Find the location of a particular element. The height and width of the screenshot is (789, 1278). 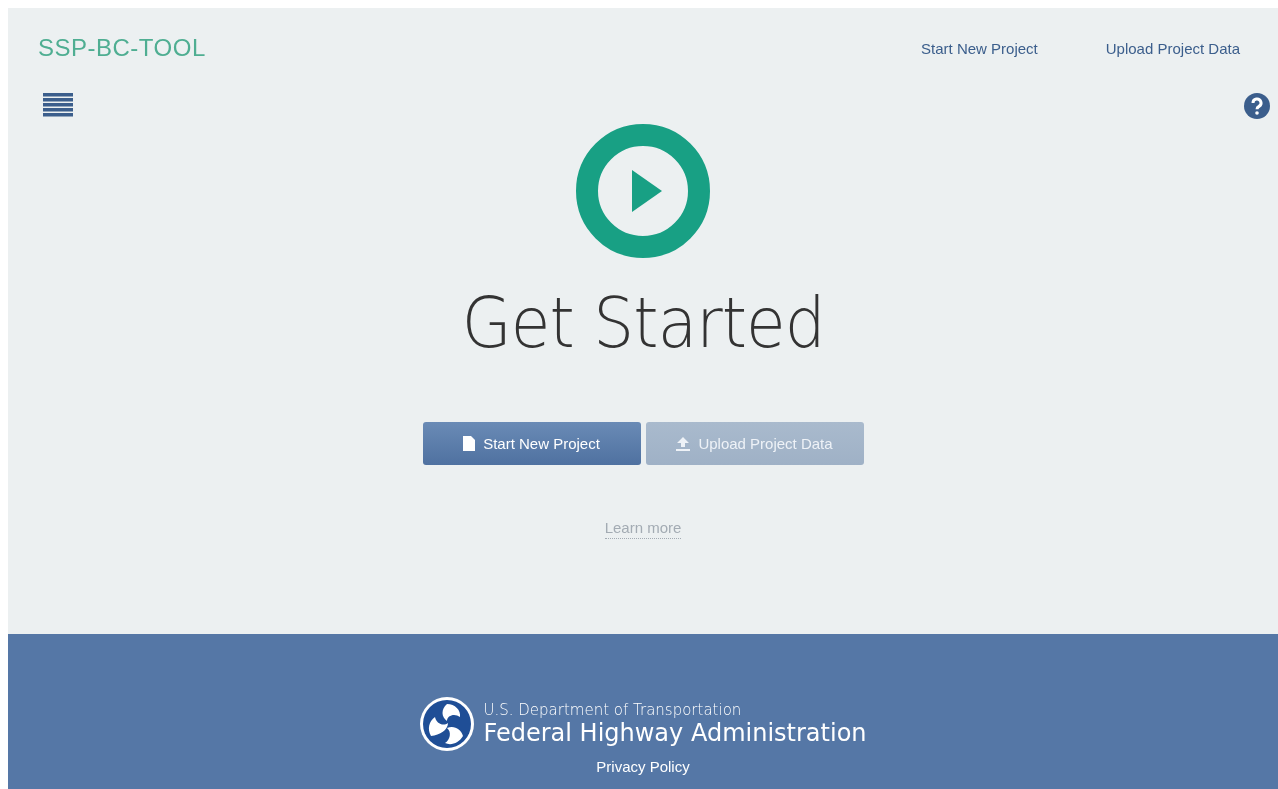

start-button: Start New Project is located at coordinates (531, 443).